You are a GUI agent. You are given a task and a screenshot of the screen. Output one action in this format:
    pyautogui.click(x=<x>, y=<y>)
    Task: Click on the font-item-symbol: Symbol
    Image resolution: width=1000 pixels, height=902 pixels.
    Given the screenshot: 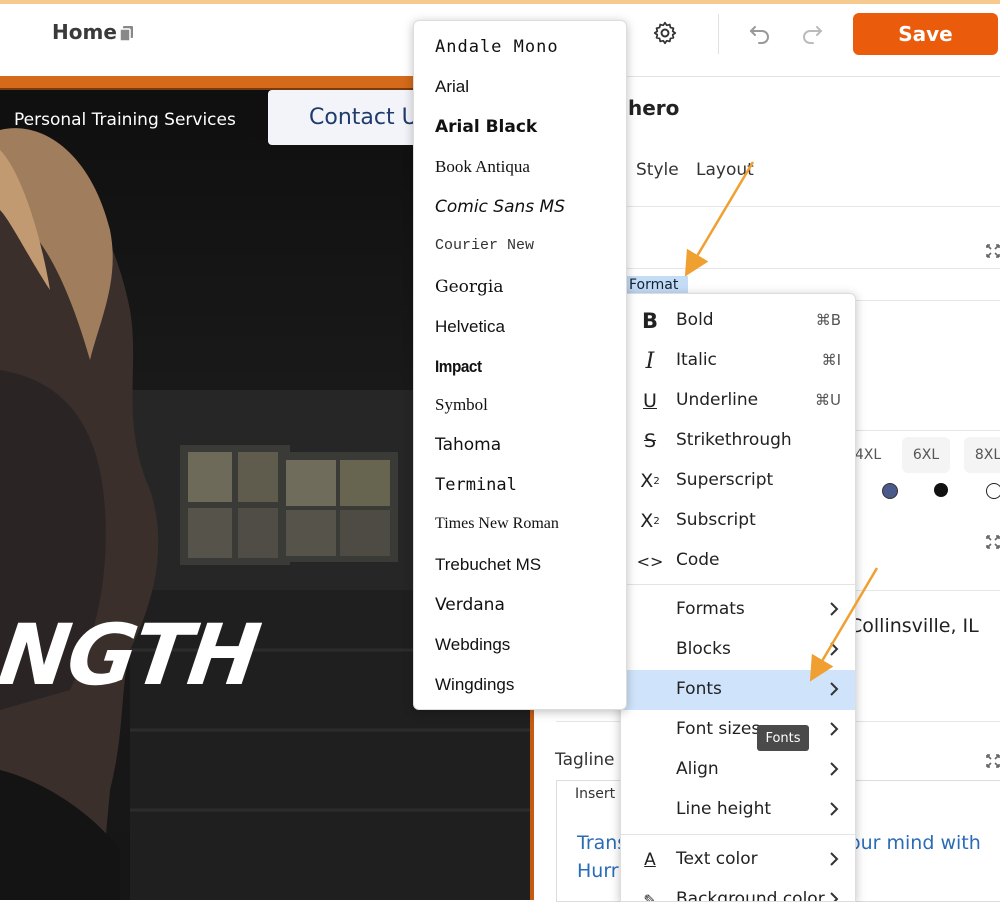 What is the action you would take?
    pyautogui.click(x=461, y=405)
    